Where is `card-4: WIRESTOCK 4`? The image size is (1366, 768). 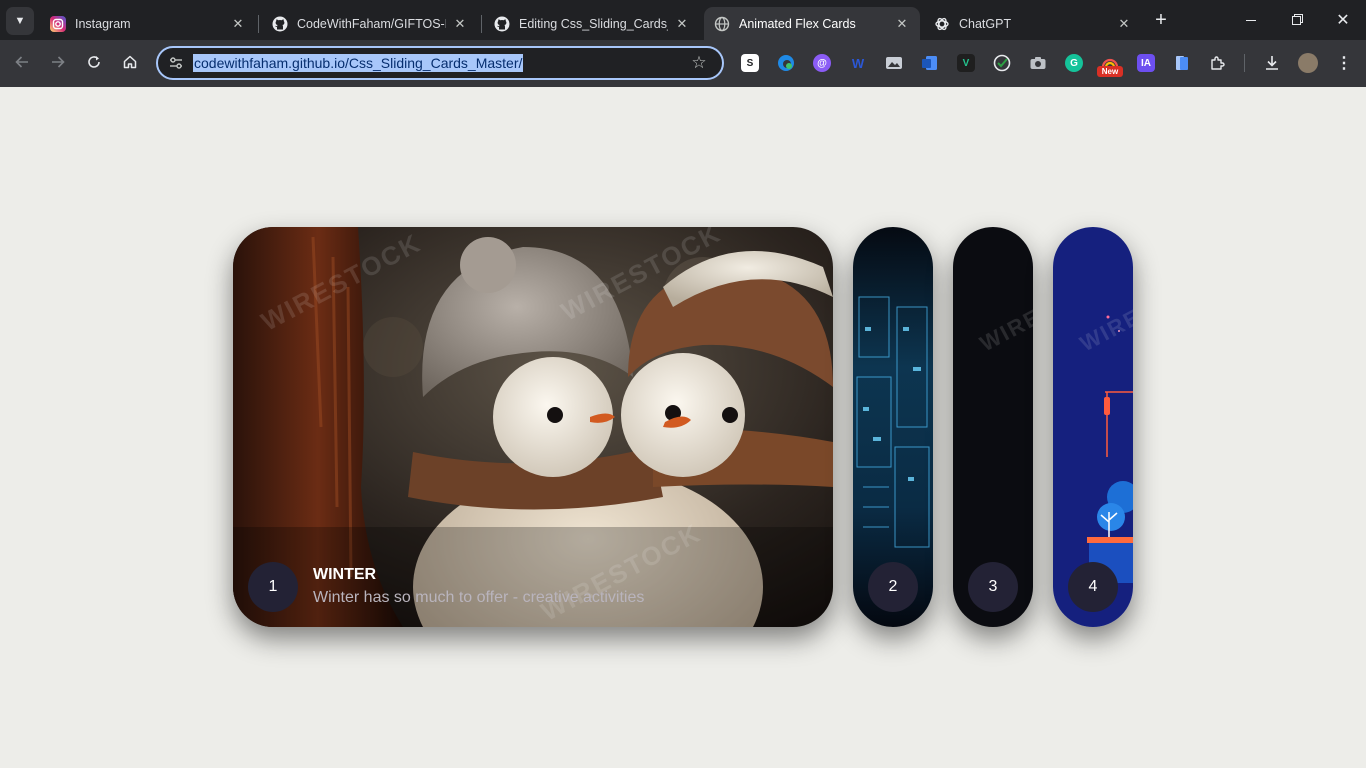
card-4: WIRESTOCK 4 is located at coordinates (1093, 427).